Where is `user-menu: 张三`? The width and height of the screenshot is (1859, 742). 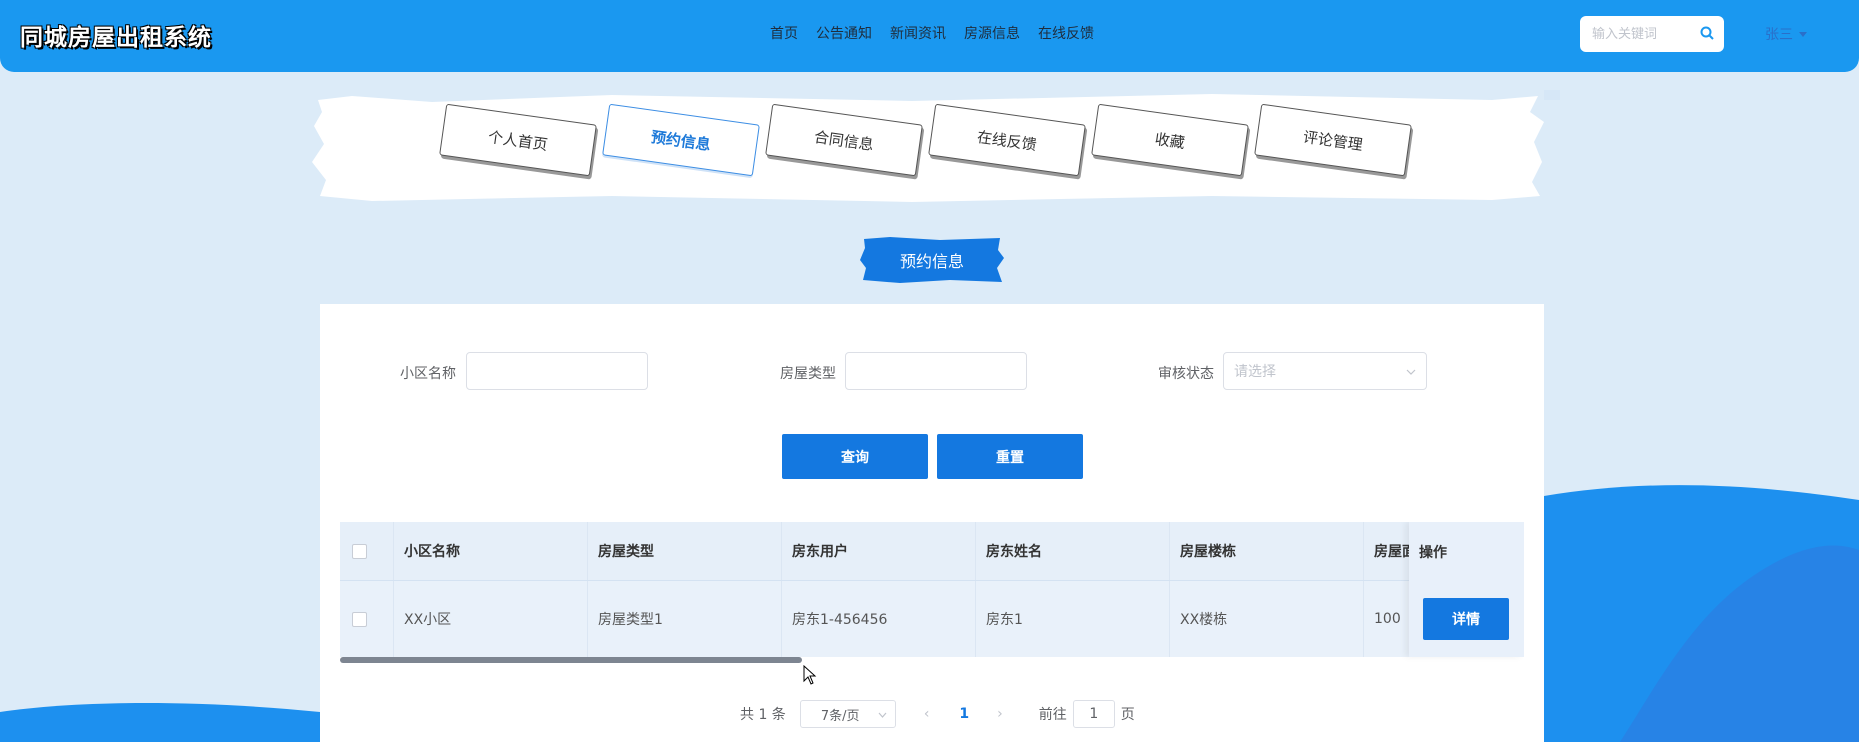 user-menu: 张三 is located at coordinates (1786, 34).